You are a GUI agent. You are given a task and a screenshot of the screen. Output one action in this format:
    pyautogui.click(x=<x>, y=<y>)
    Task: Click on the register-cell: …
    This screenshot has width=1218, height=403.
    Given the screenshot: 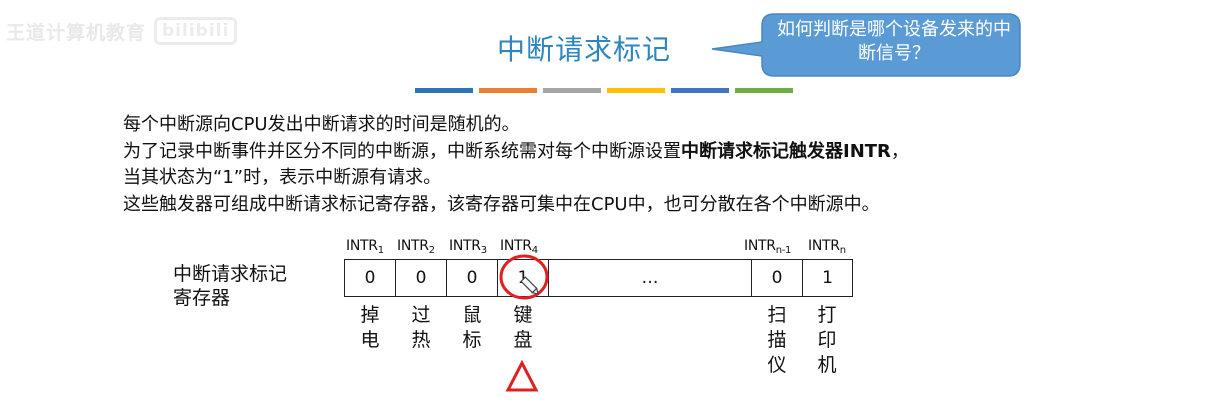 What is the action you would take?
    pyautogui.click(x=650, y=278)
    